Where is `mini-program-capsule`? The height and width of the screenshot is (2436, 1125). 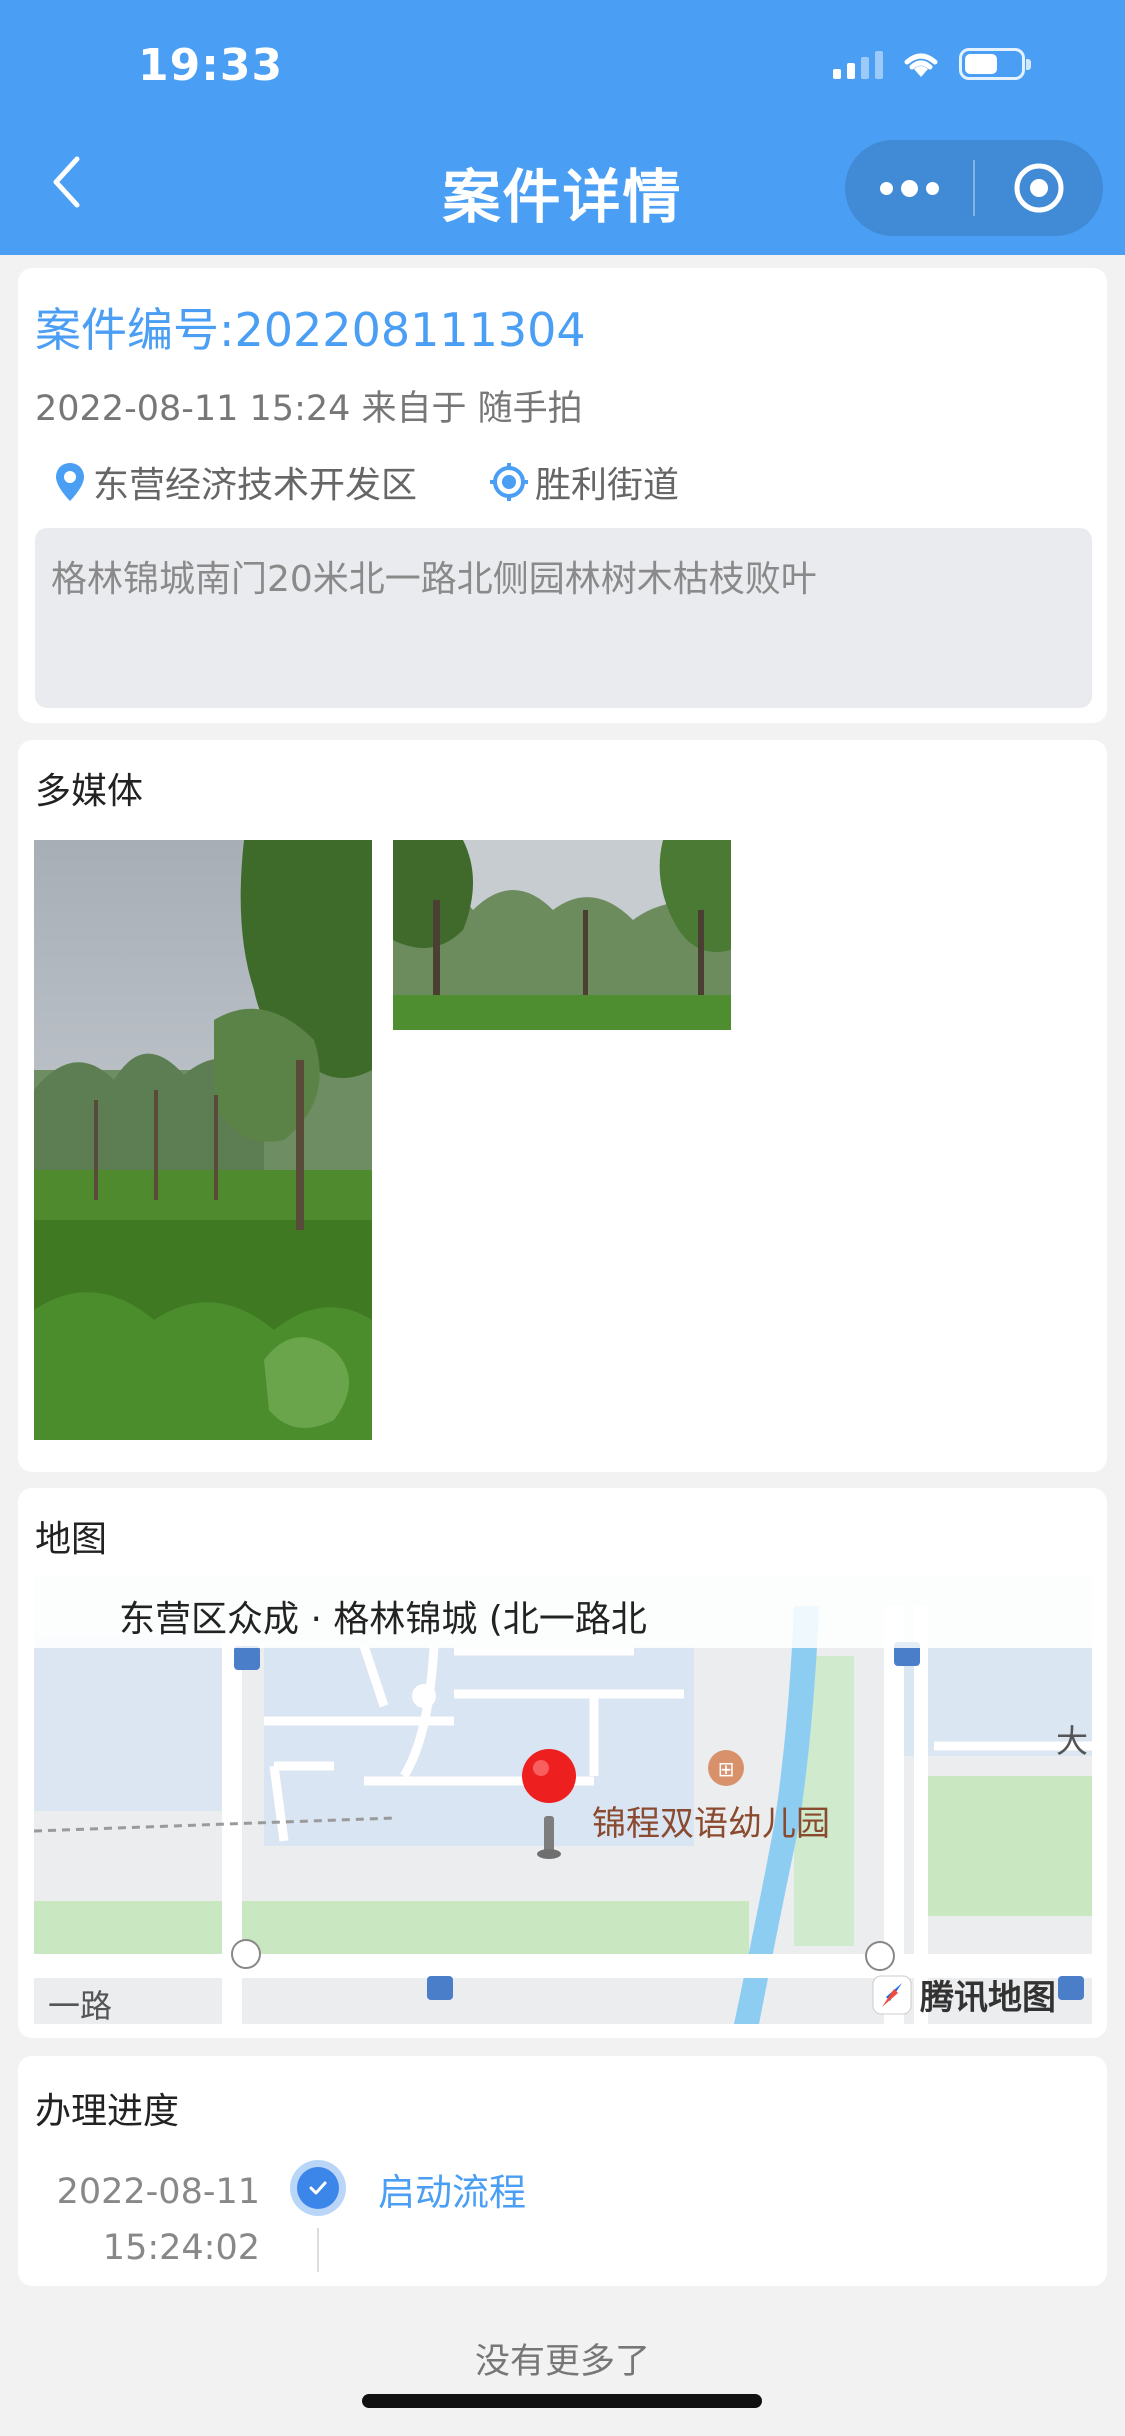
mini-program-capsule is located at coordinates (974, 188).